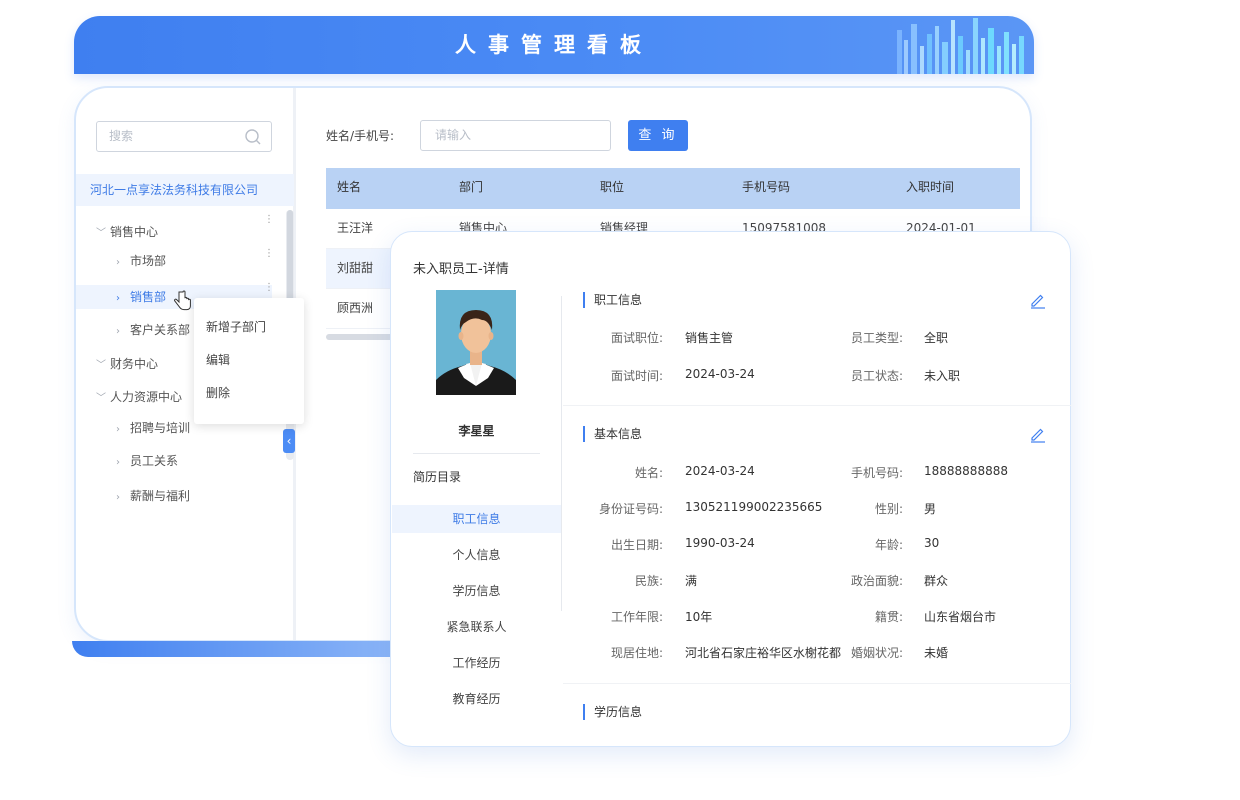 The width and height of the screenshot is (1240, 800). Describe the element at coordinates (476, 519) in the screenshot. I see `nav-job-info: 职工信息` at that location.